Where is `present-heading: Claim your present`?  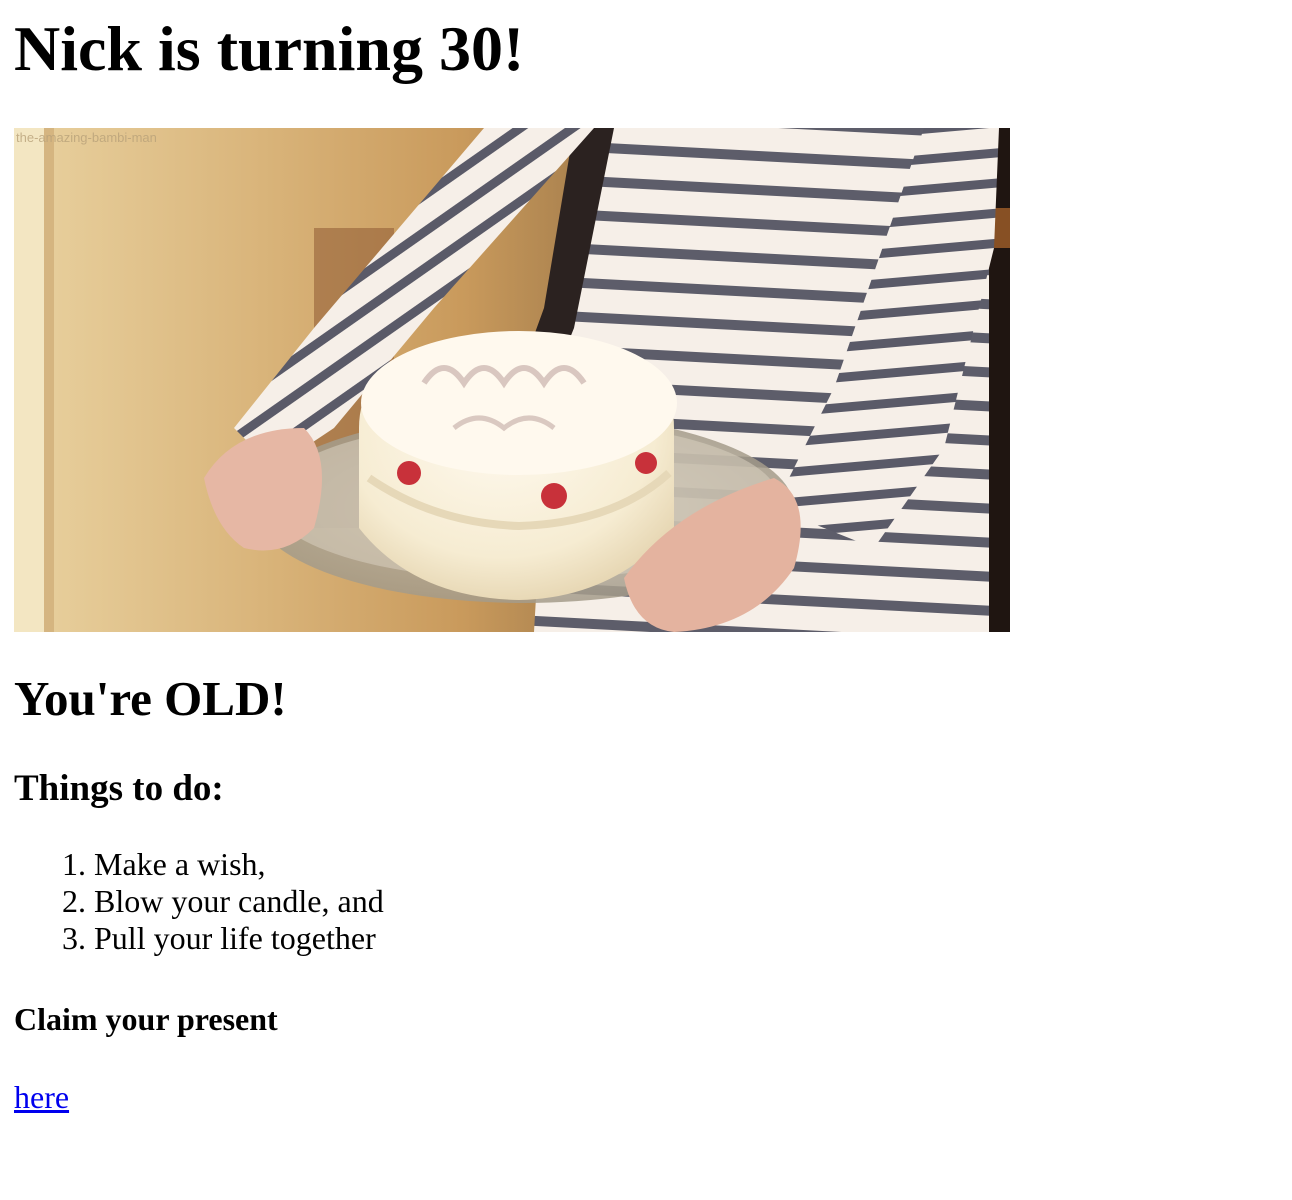
present-heading: Claim your present is located at coordinates (146, 1019).